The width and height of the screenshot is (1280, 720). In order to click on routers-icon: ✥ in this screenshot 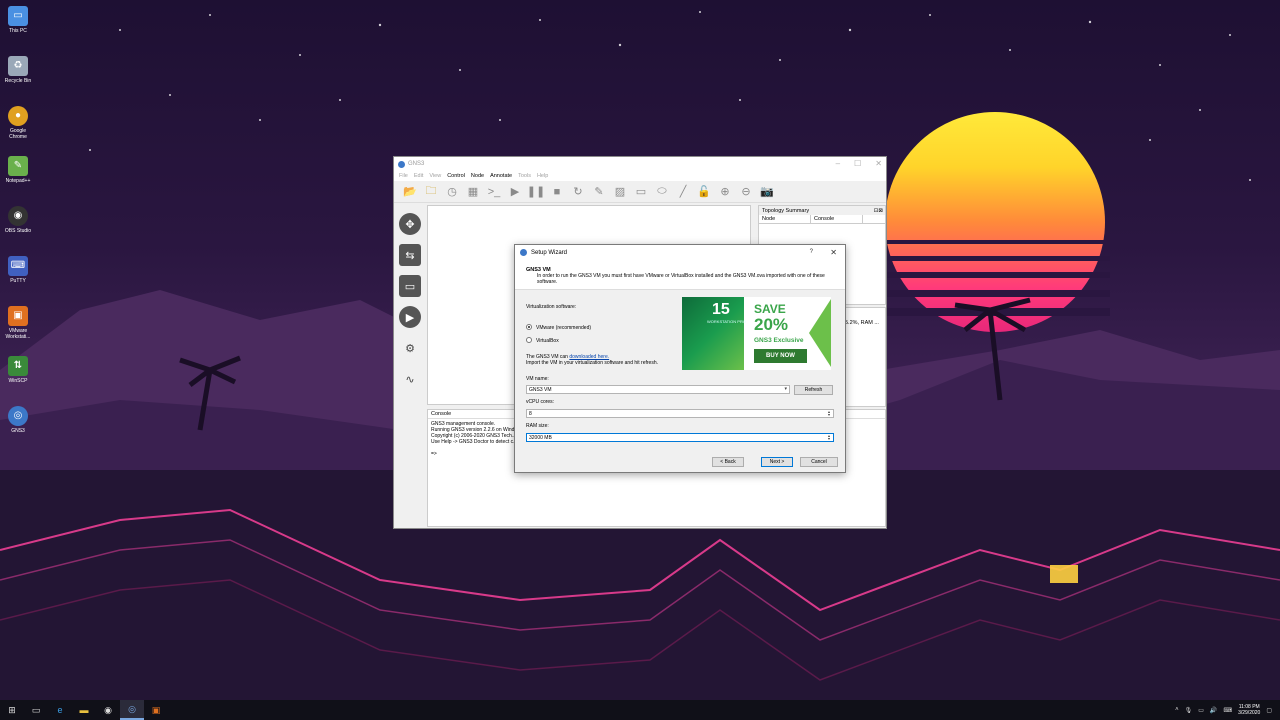, I will do `click(410, 224)`.